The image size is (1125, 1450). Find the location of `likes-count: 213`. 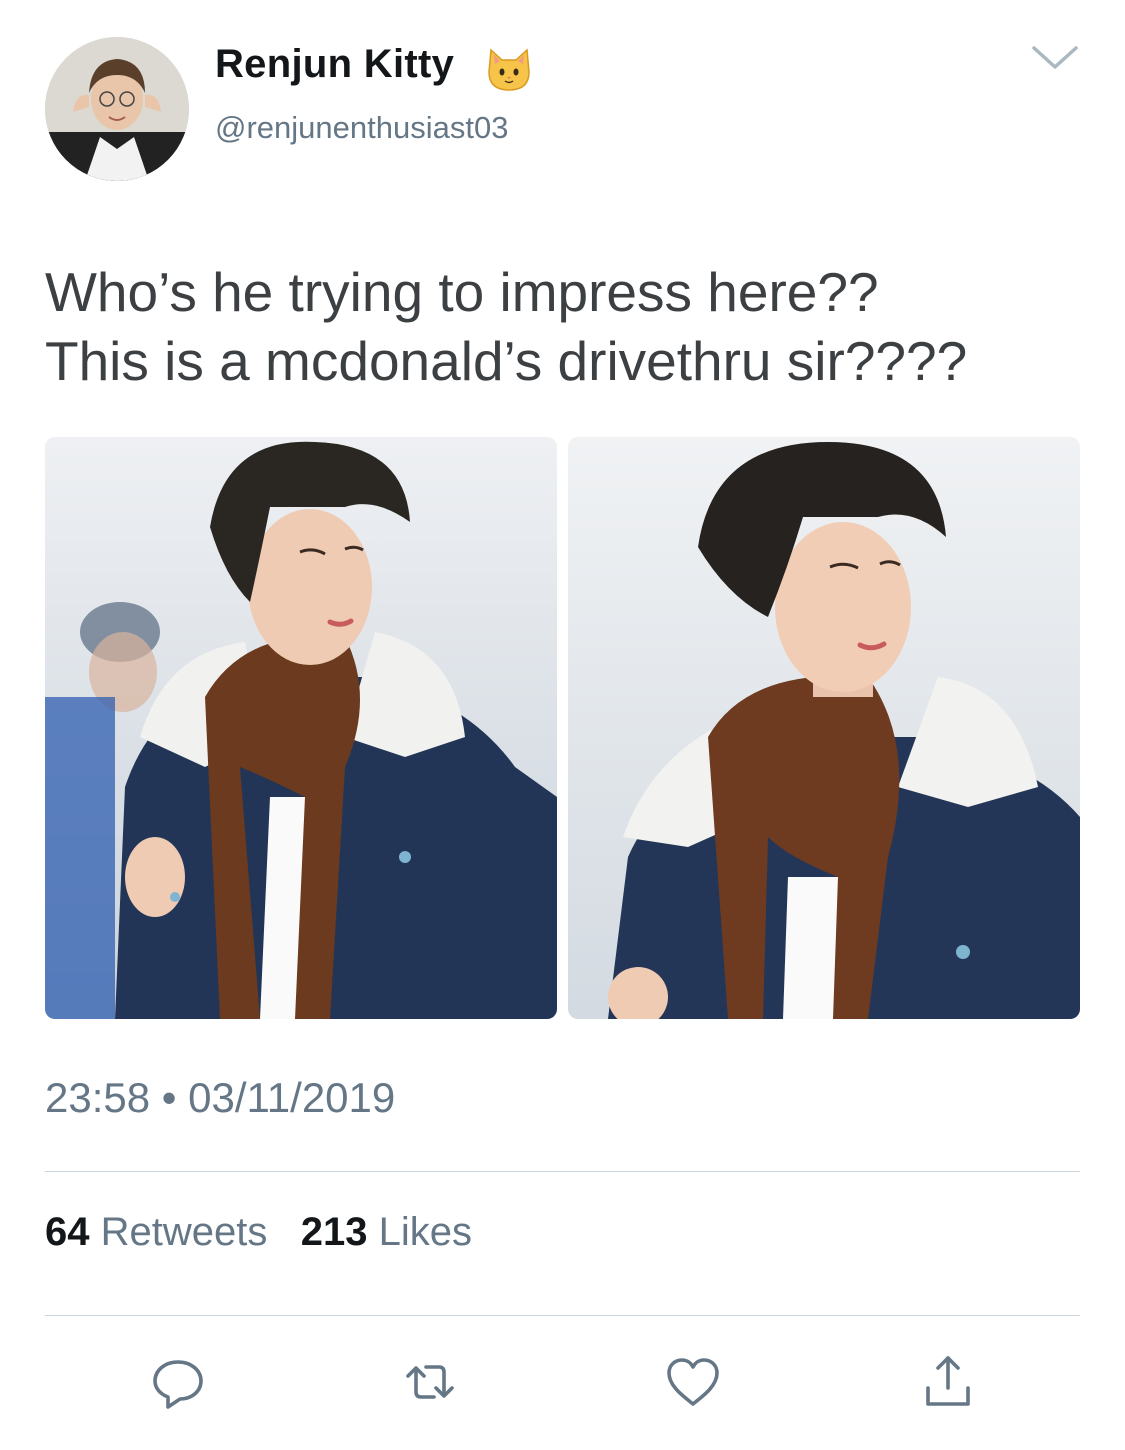

likes-count: 213 is located at coordinates (334, 1232).